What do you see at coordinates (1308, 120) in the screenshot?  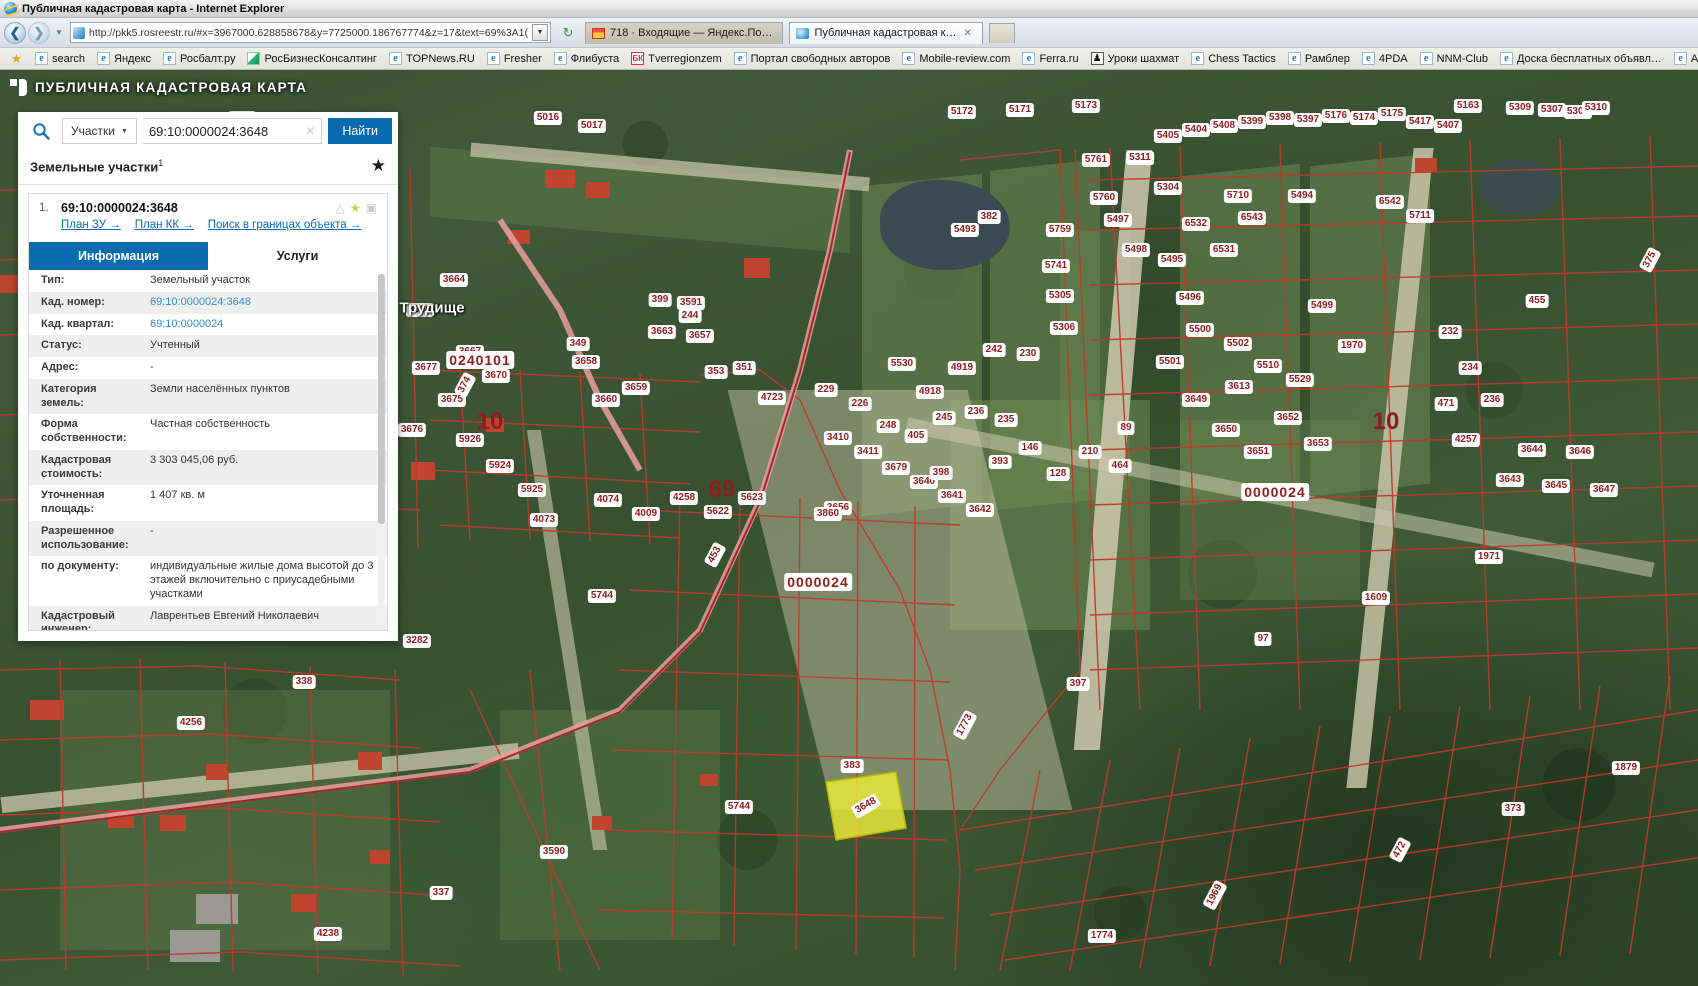 I see `map-parcel-label: 5397` at bounding box center [1308, 120].